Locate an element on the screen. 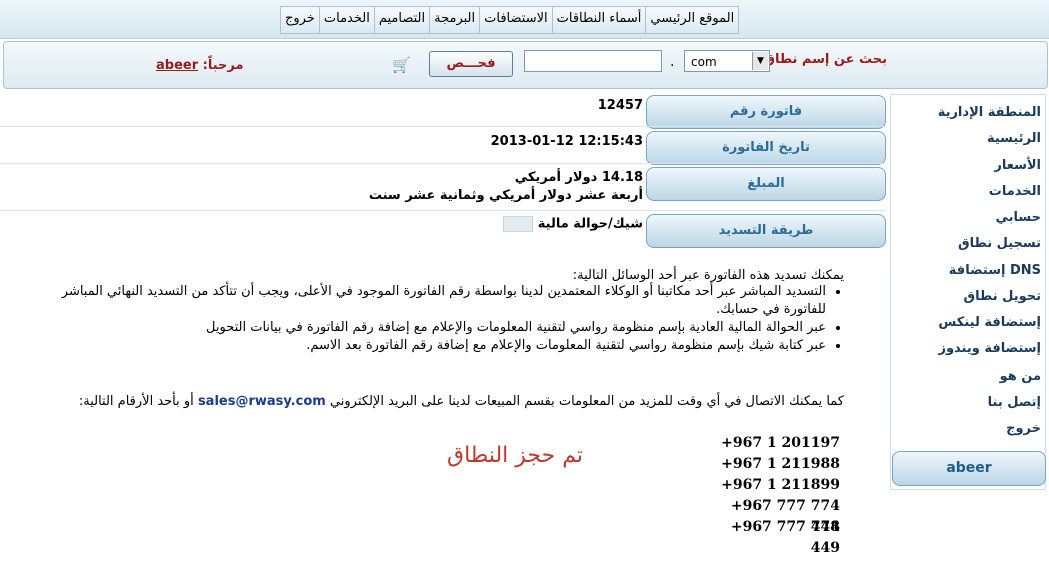 This screenshot has width=1049, height=581. invoice-method-label: طريقة التسديد is located at coordinates (766, 231).